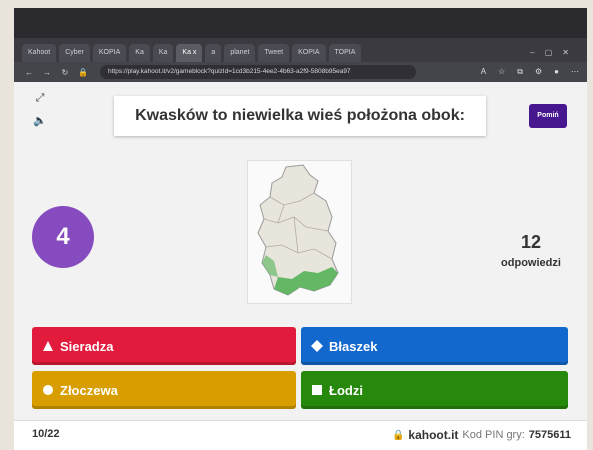 This screenshot has height=450, width=593. I want to click on skip-button: Pomiń, so click(548, 116).